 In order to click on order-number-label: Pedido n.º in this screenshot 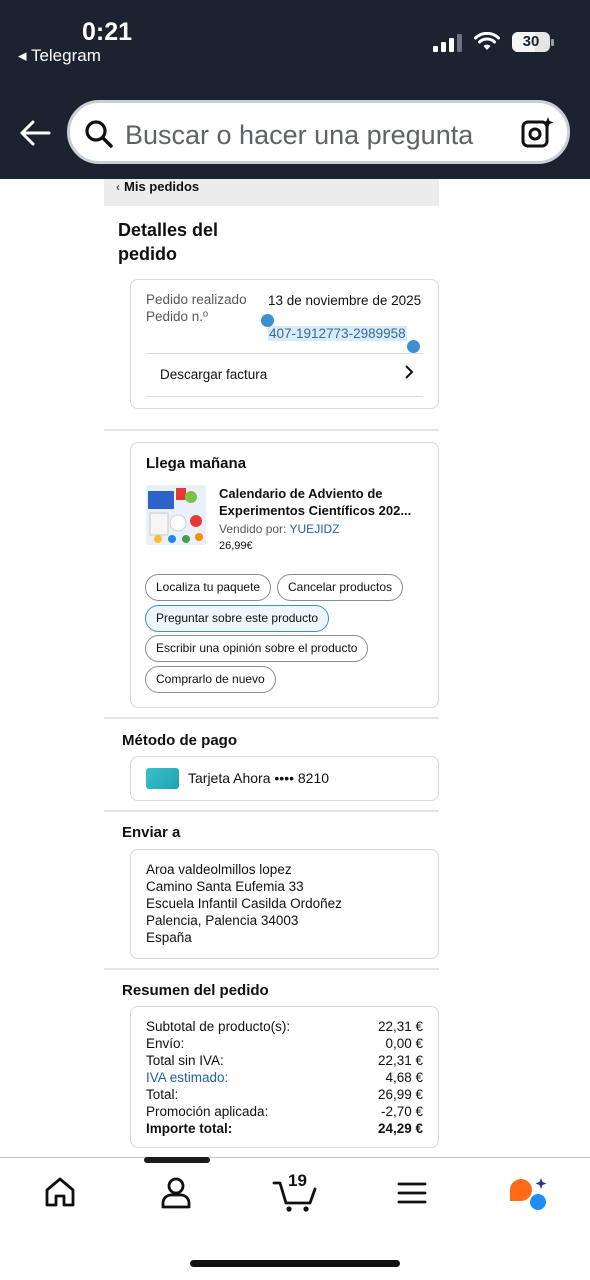, I will do `click(177, 316)`.